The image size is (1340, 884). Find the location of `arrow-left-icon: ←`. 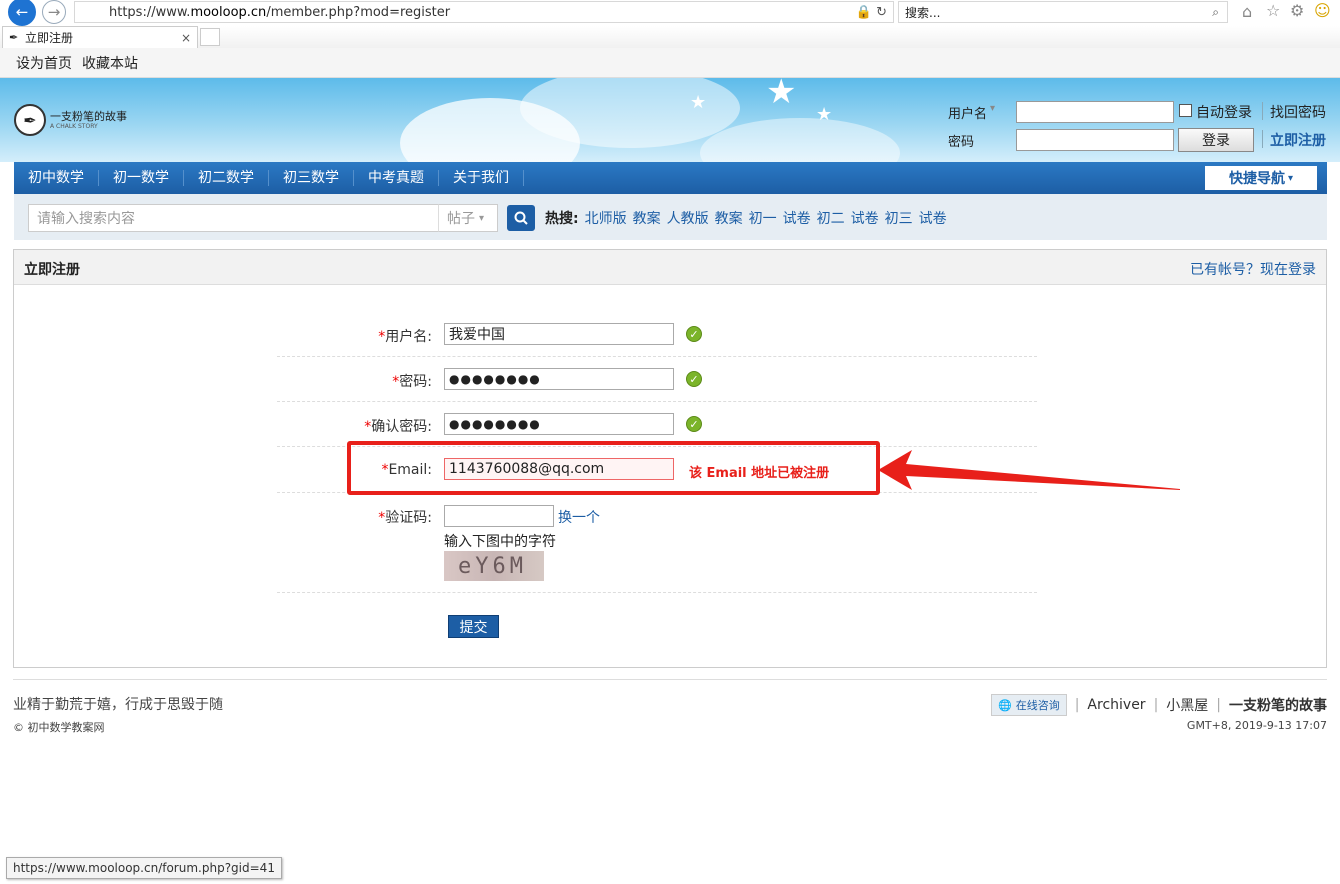

arrow-left-icon: ← is located at coordinates (22, 12).